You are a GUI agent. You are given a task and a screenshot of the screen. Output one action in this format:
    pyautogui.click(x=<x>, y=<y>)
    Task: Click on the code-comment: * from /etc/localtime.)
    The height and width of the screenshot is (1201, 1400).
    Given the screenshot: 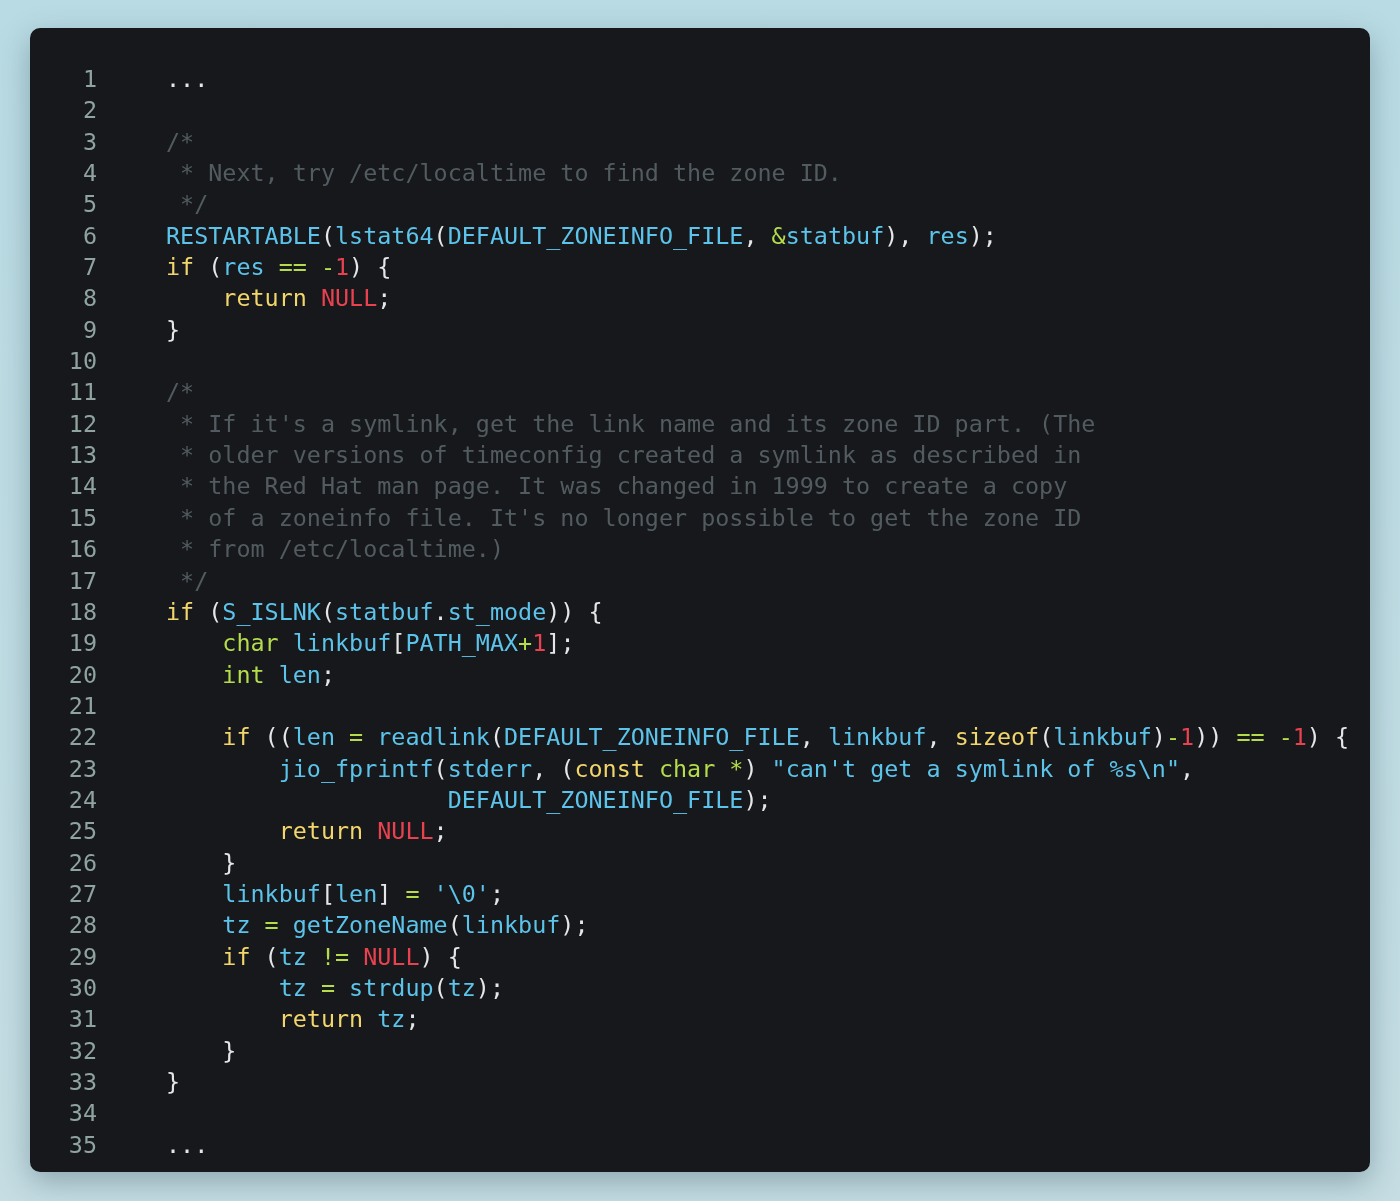 What is the action you would take?
    pyautogui.click(x=341, y=550)
    